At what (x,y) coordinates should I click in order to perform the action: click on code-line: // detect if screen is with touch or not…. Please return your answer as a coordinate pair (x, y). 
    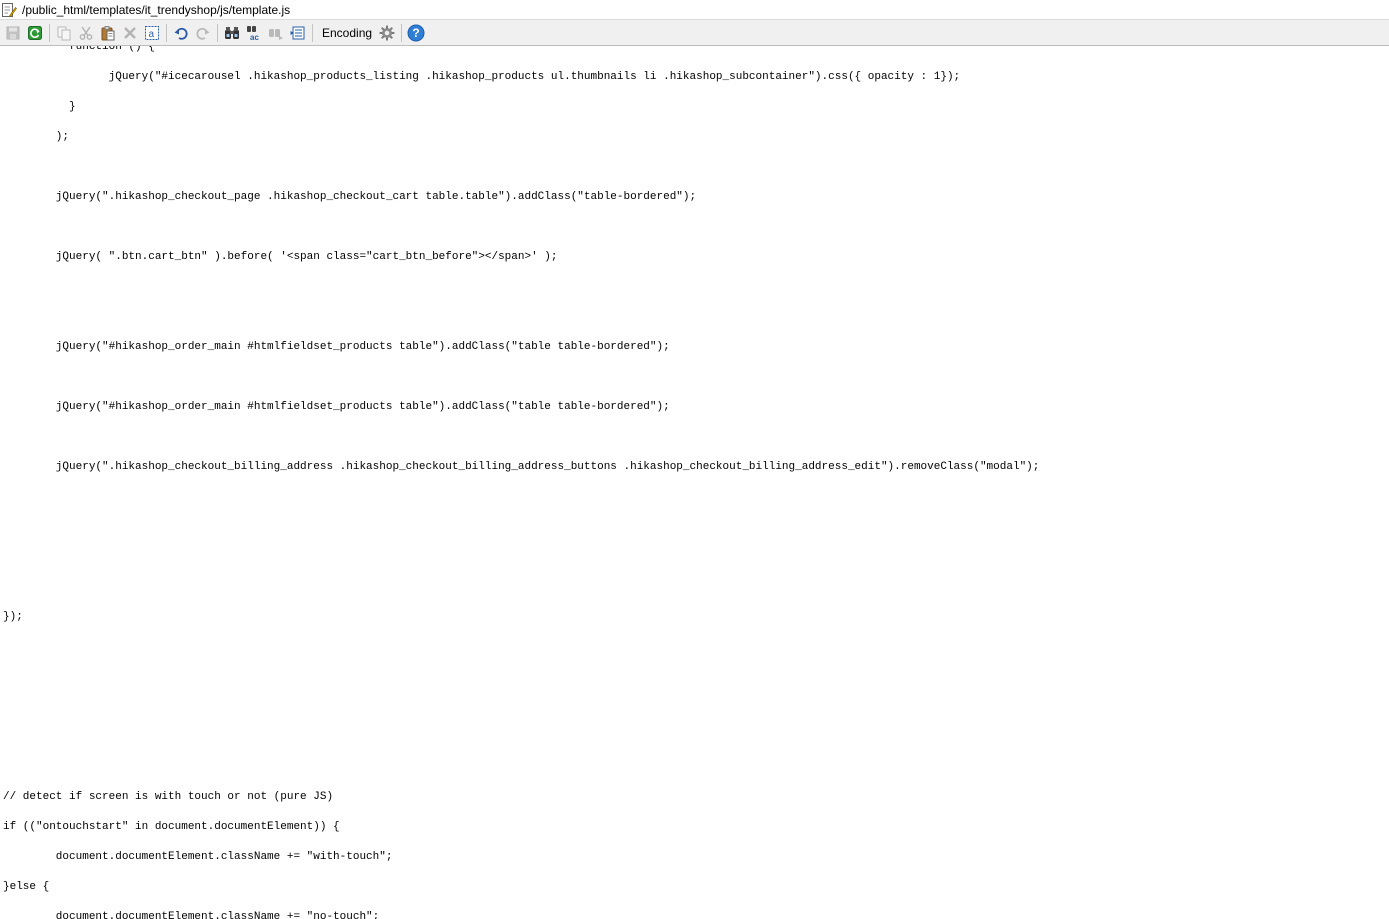
    Looking at the image, I should click on (168, 797).